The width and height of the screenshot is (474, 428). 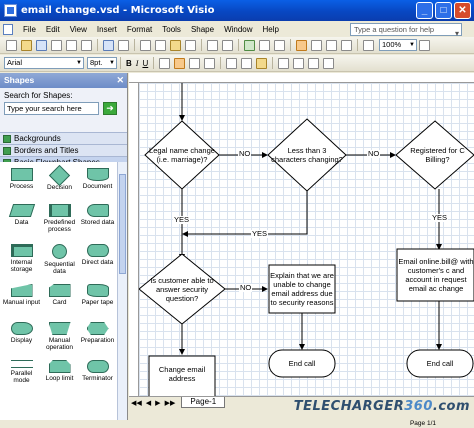 I want to click on menu-shape: Shape, so click(x=202, y=29).